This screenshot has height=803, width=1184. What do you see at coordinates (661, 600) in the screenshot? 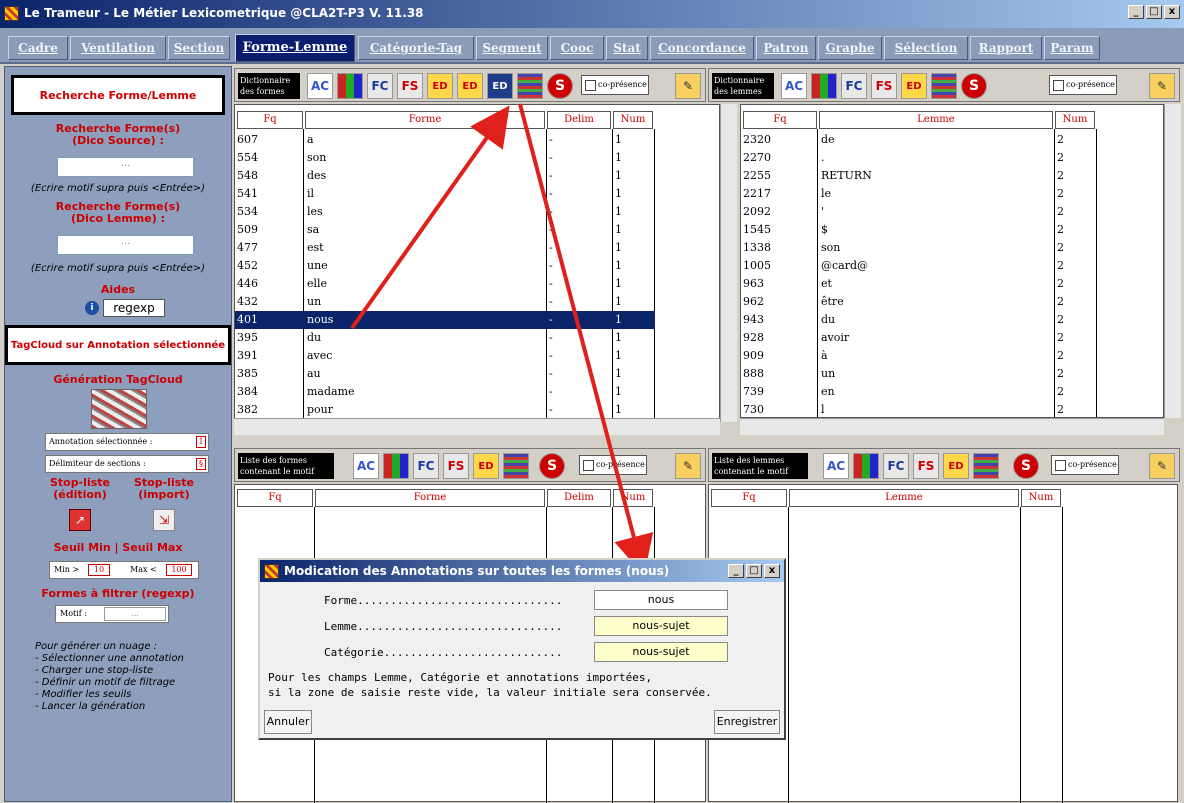
I see `forme-input: nous` at bounding box center [661, 600].